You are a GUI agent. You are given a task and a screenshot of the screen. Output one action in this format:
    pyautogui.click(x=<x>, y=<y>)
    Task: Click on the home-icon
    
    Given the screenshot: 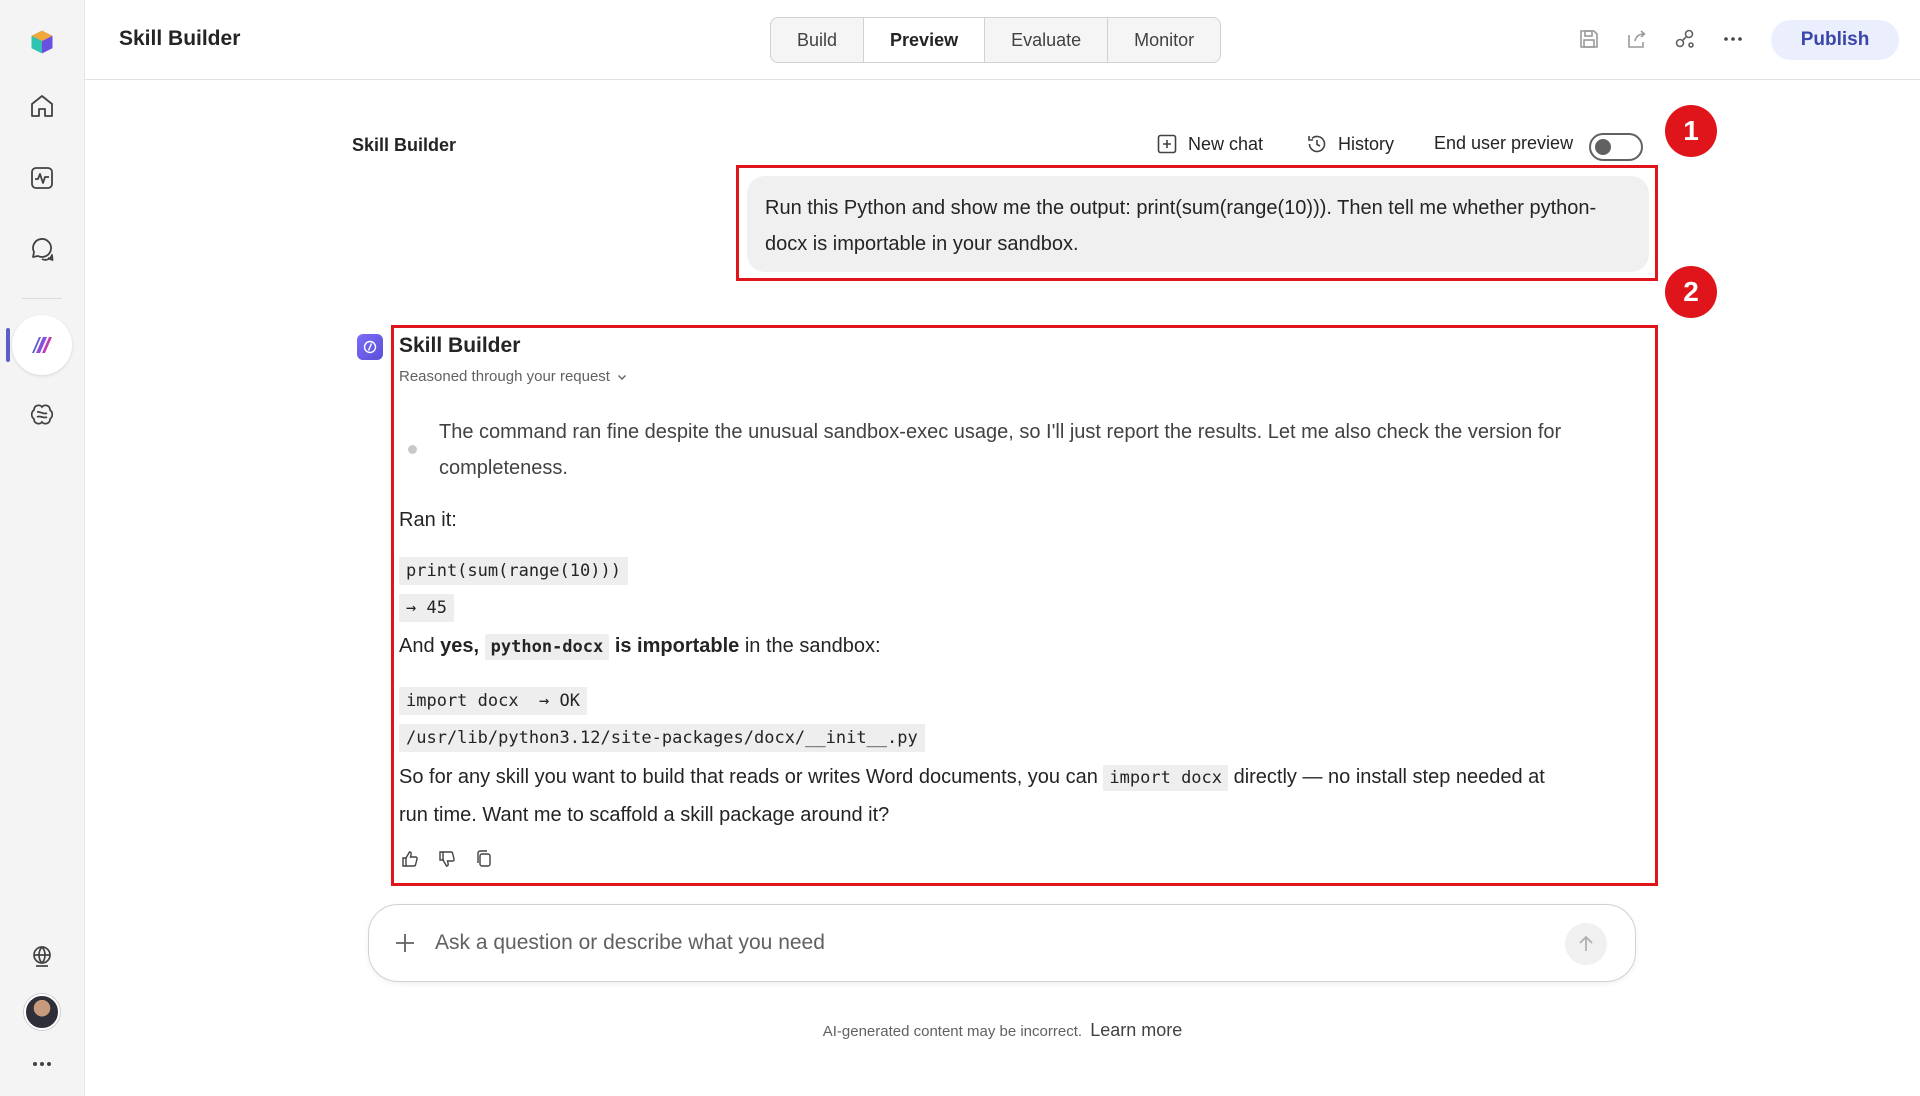 What is the action you would take?
    pyautogui.click(x=42, y=106)
    